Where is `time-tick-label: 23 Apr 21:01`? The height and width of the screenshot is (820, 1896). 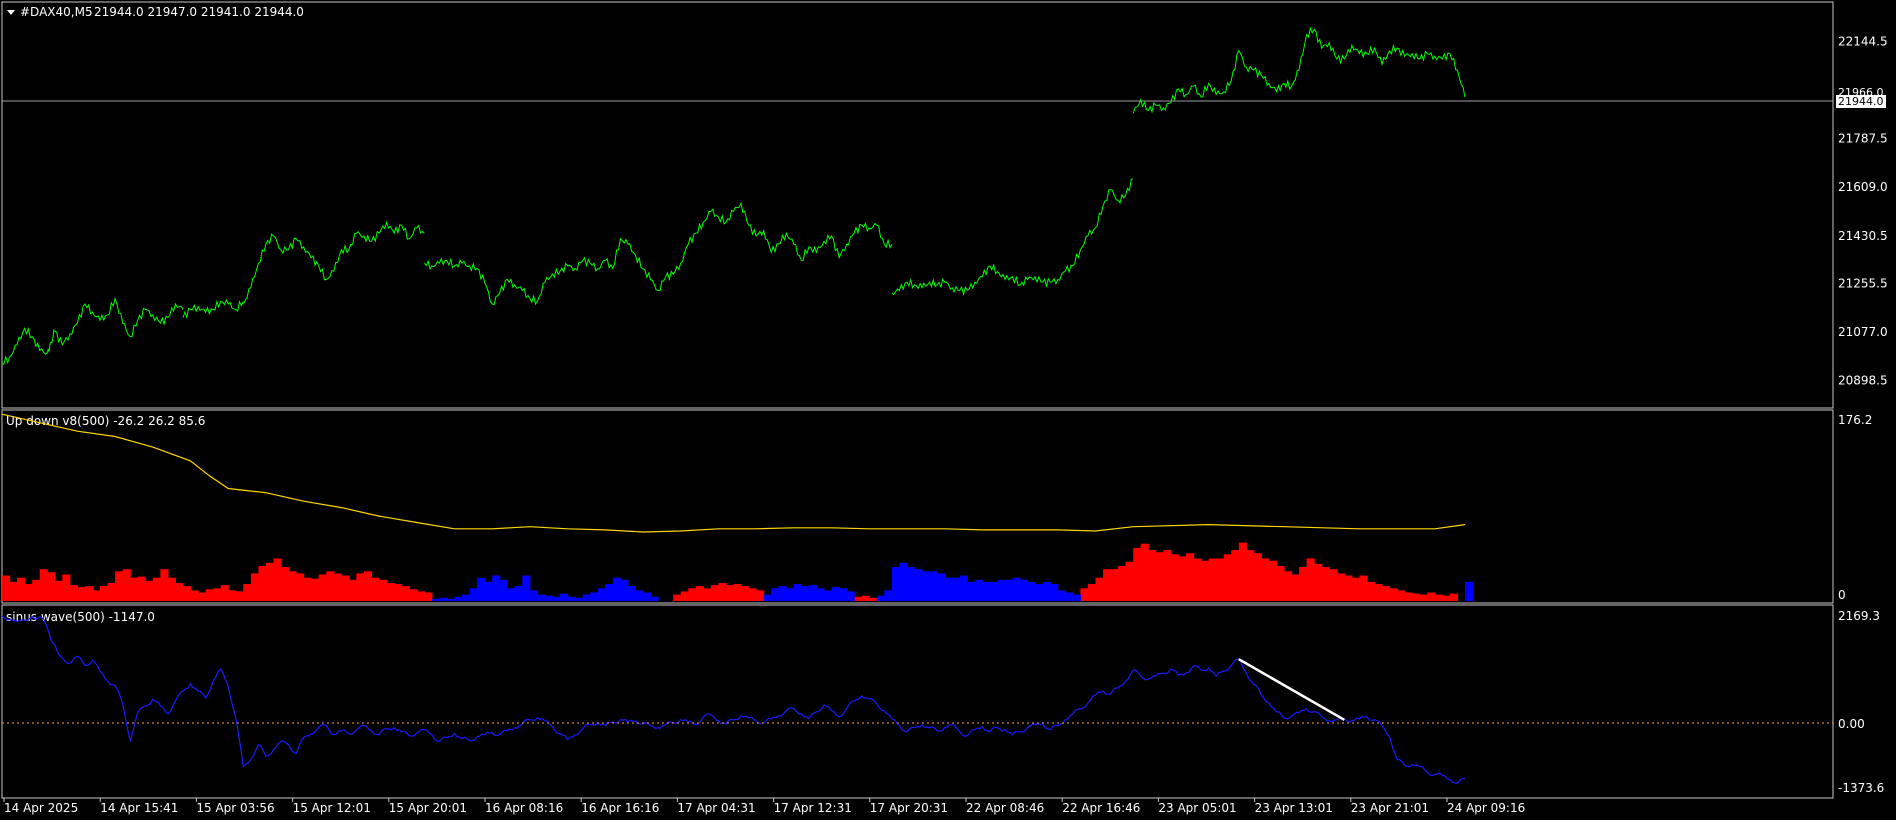 time-tick-label: 23 Apr 21:01 is located at coordinates (1390, 808).